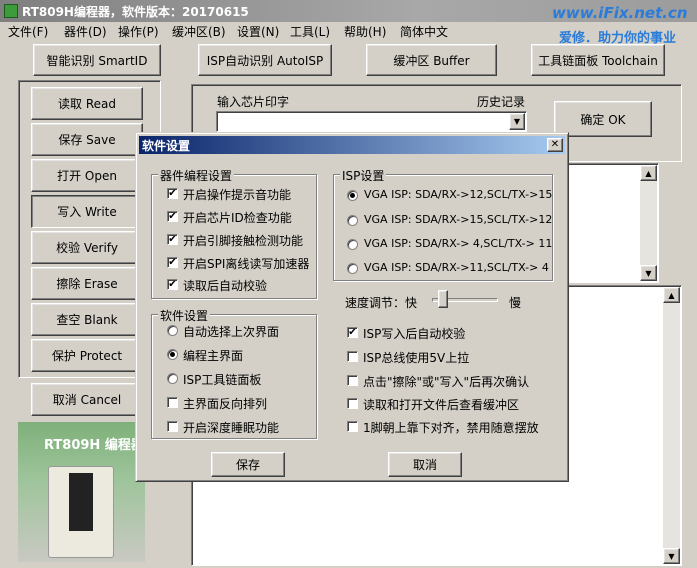 The width and height of the screenshot is (697, 568). What do you see at coordinates (352, 403) in the screenshot?
I see `checkbox-view-buffer` at bounding box center [352, 403].